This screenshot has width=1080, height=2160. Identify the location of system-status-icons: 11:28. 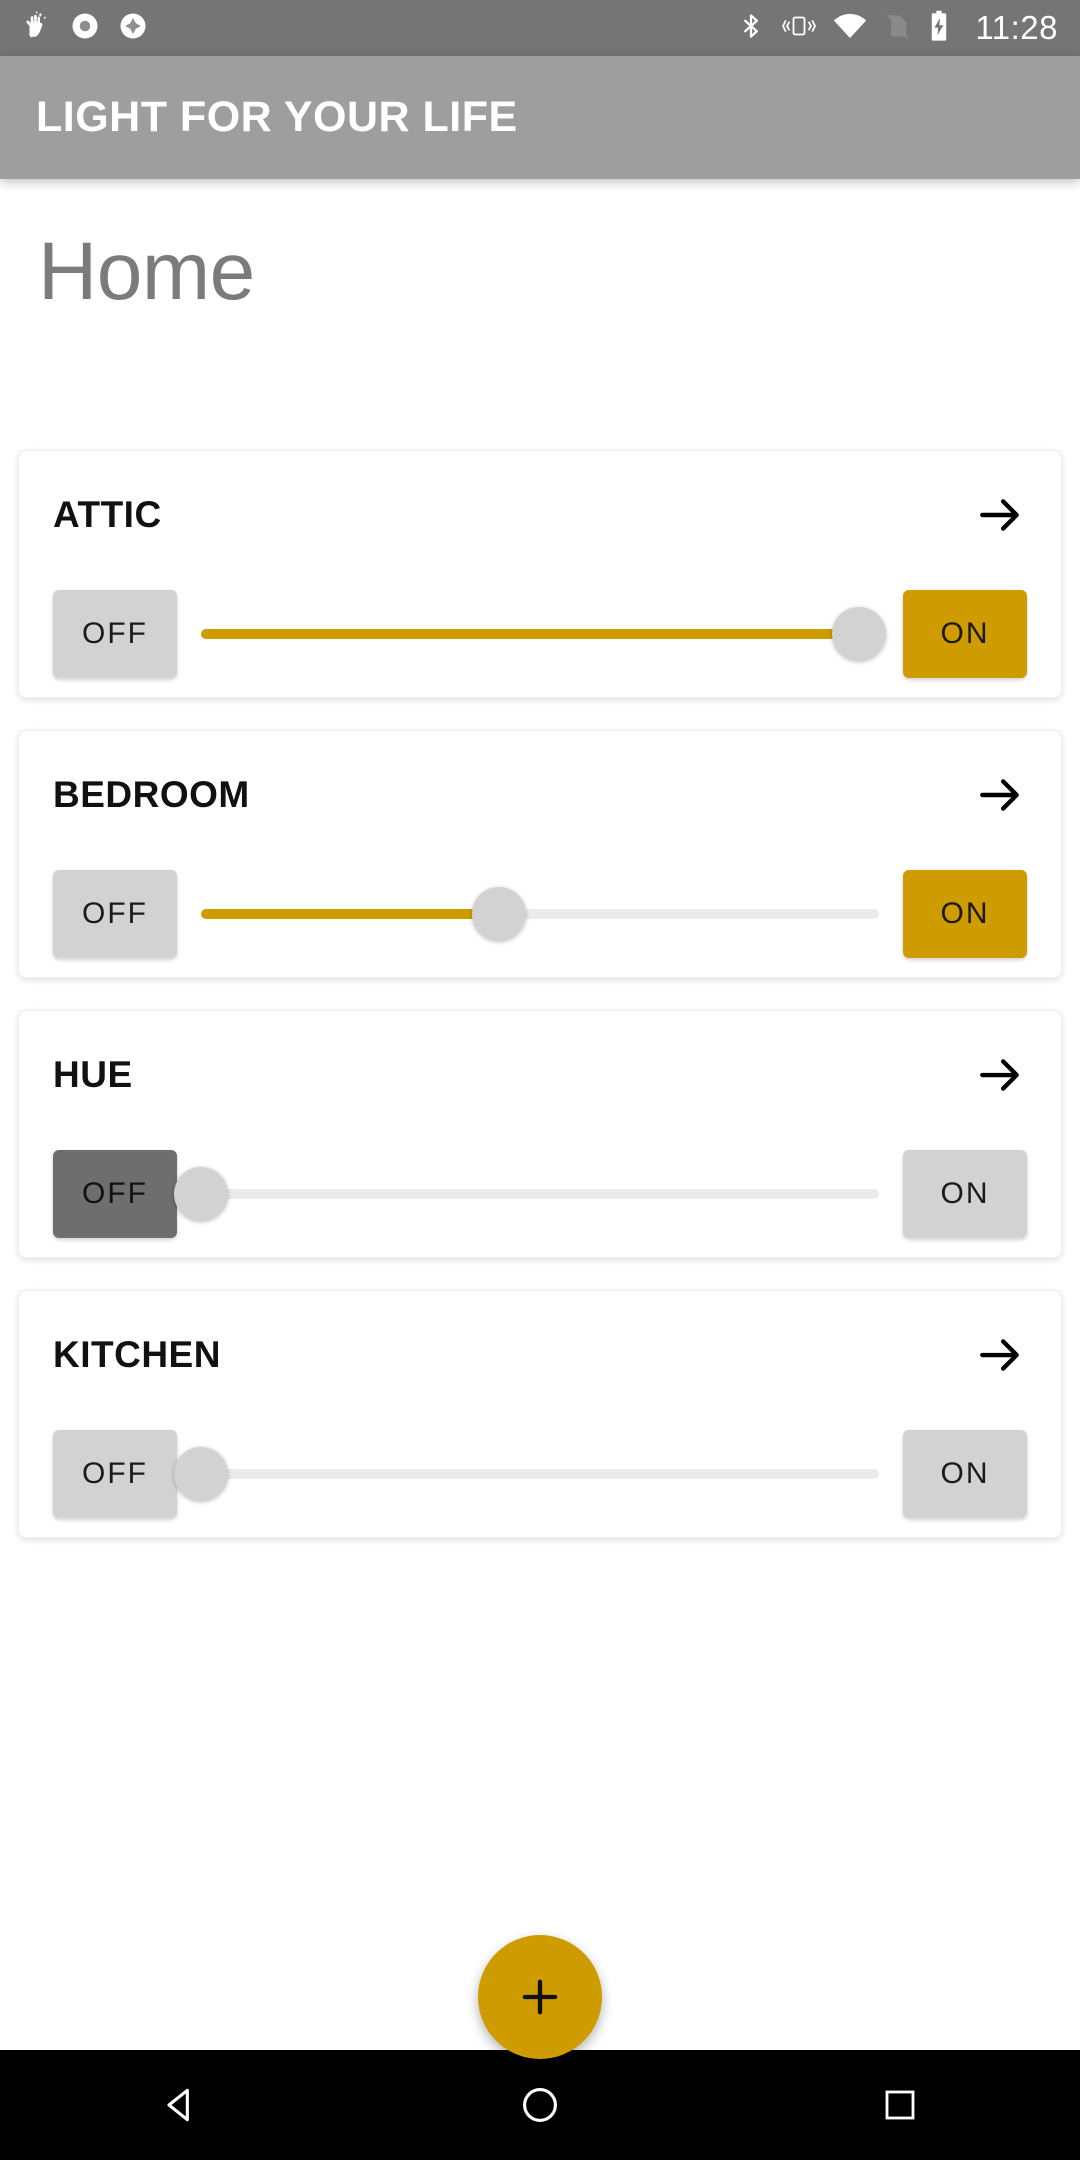
(897, 28).